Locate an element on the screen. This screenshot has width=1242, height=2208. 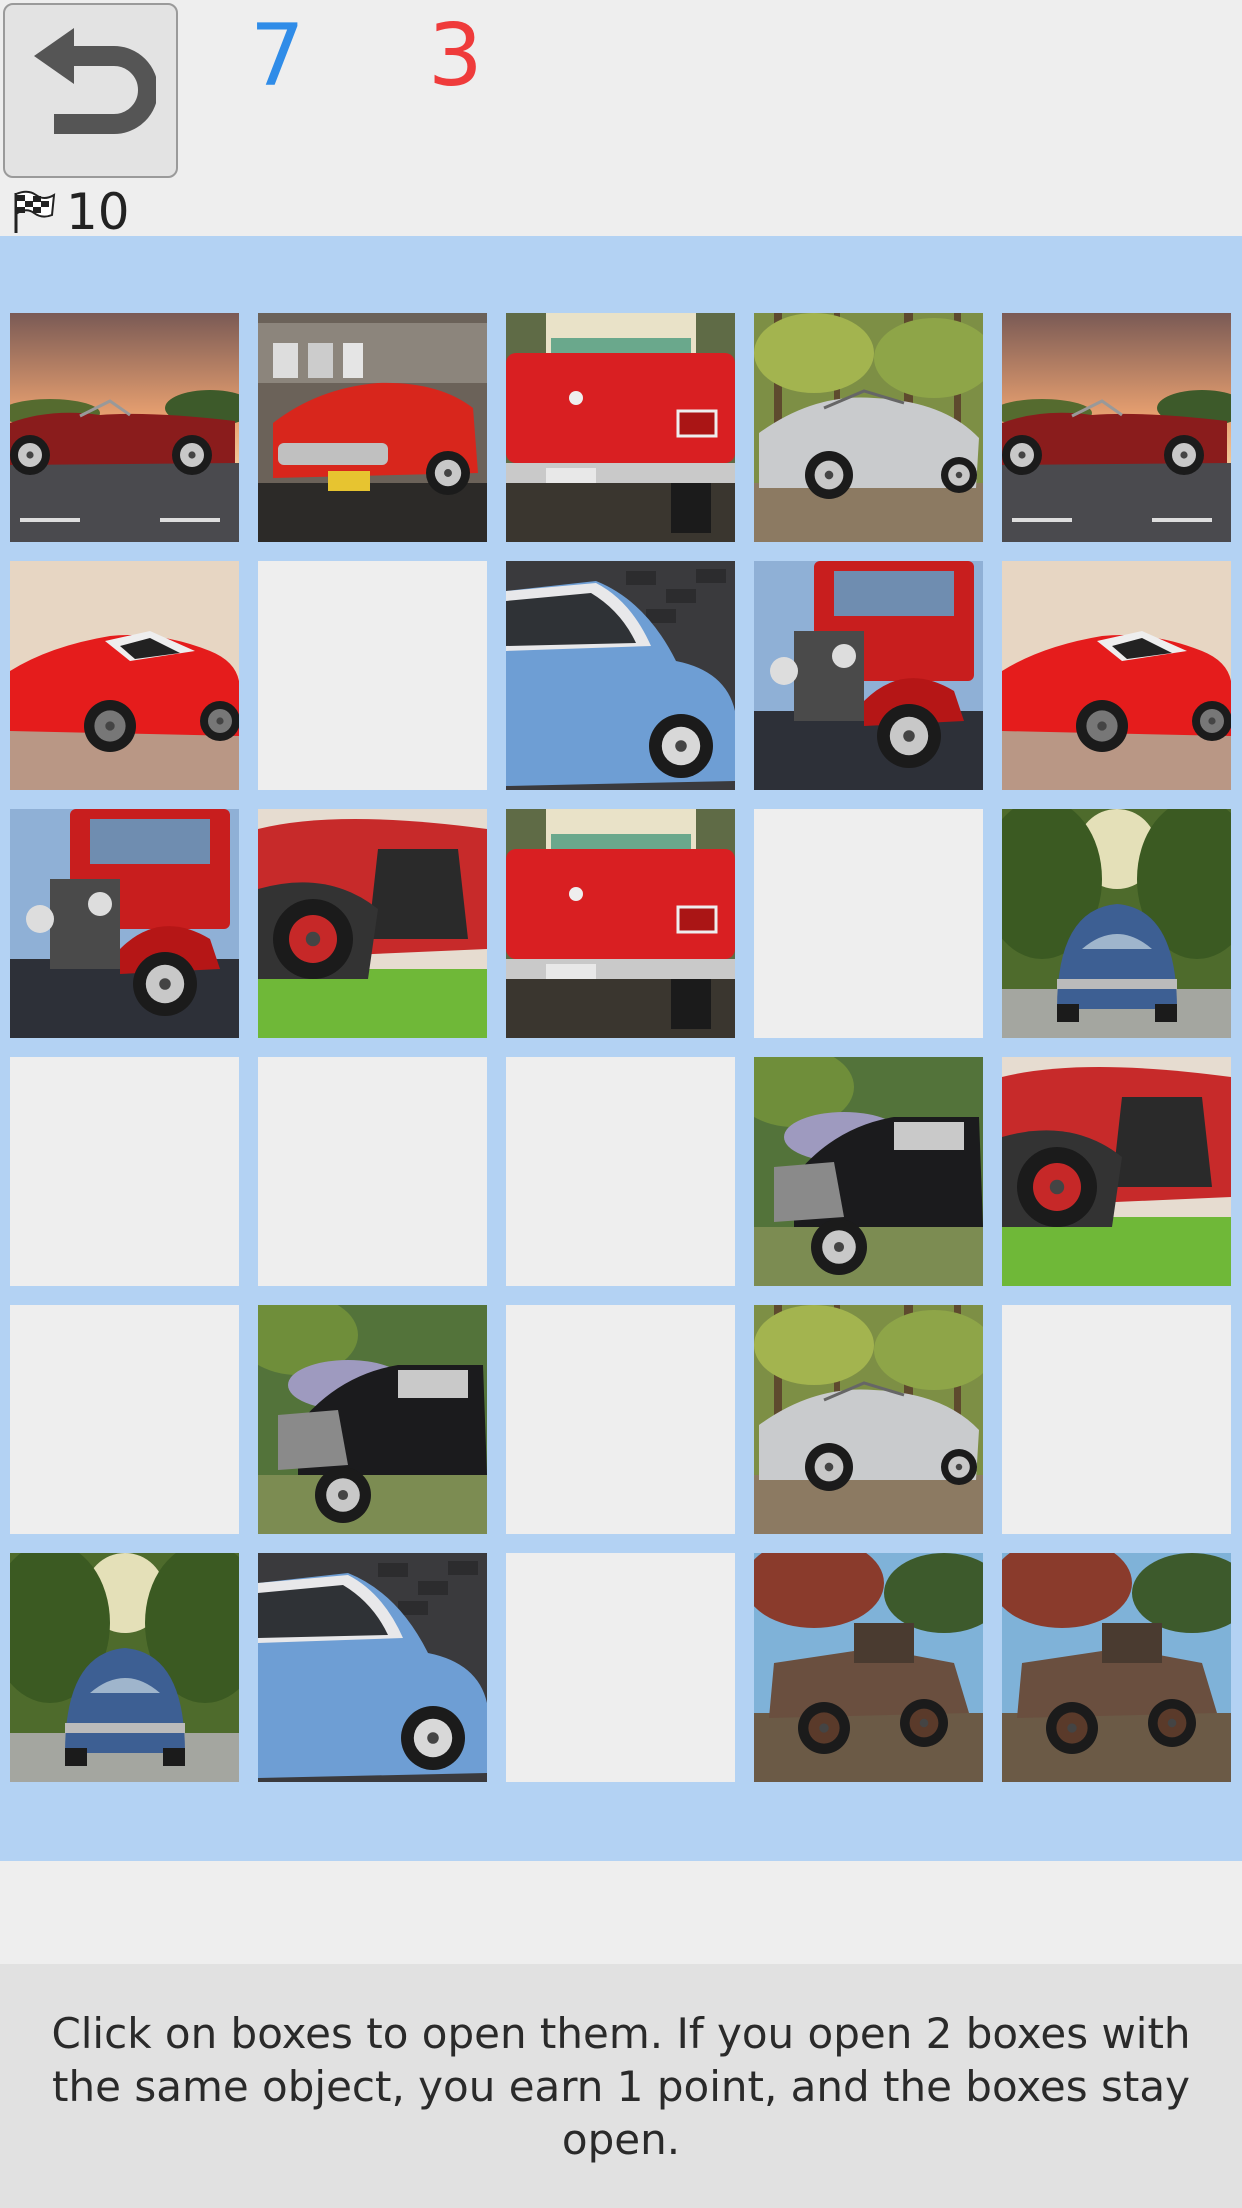
player1-score: 7 is located at coordinates (277, 56).